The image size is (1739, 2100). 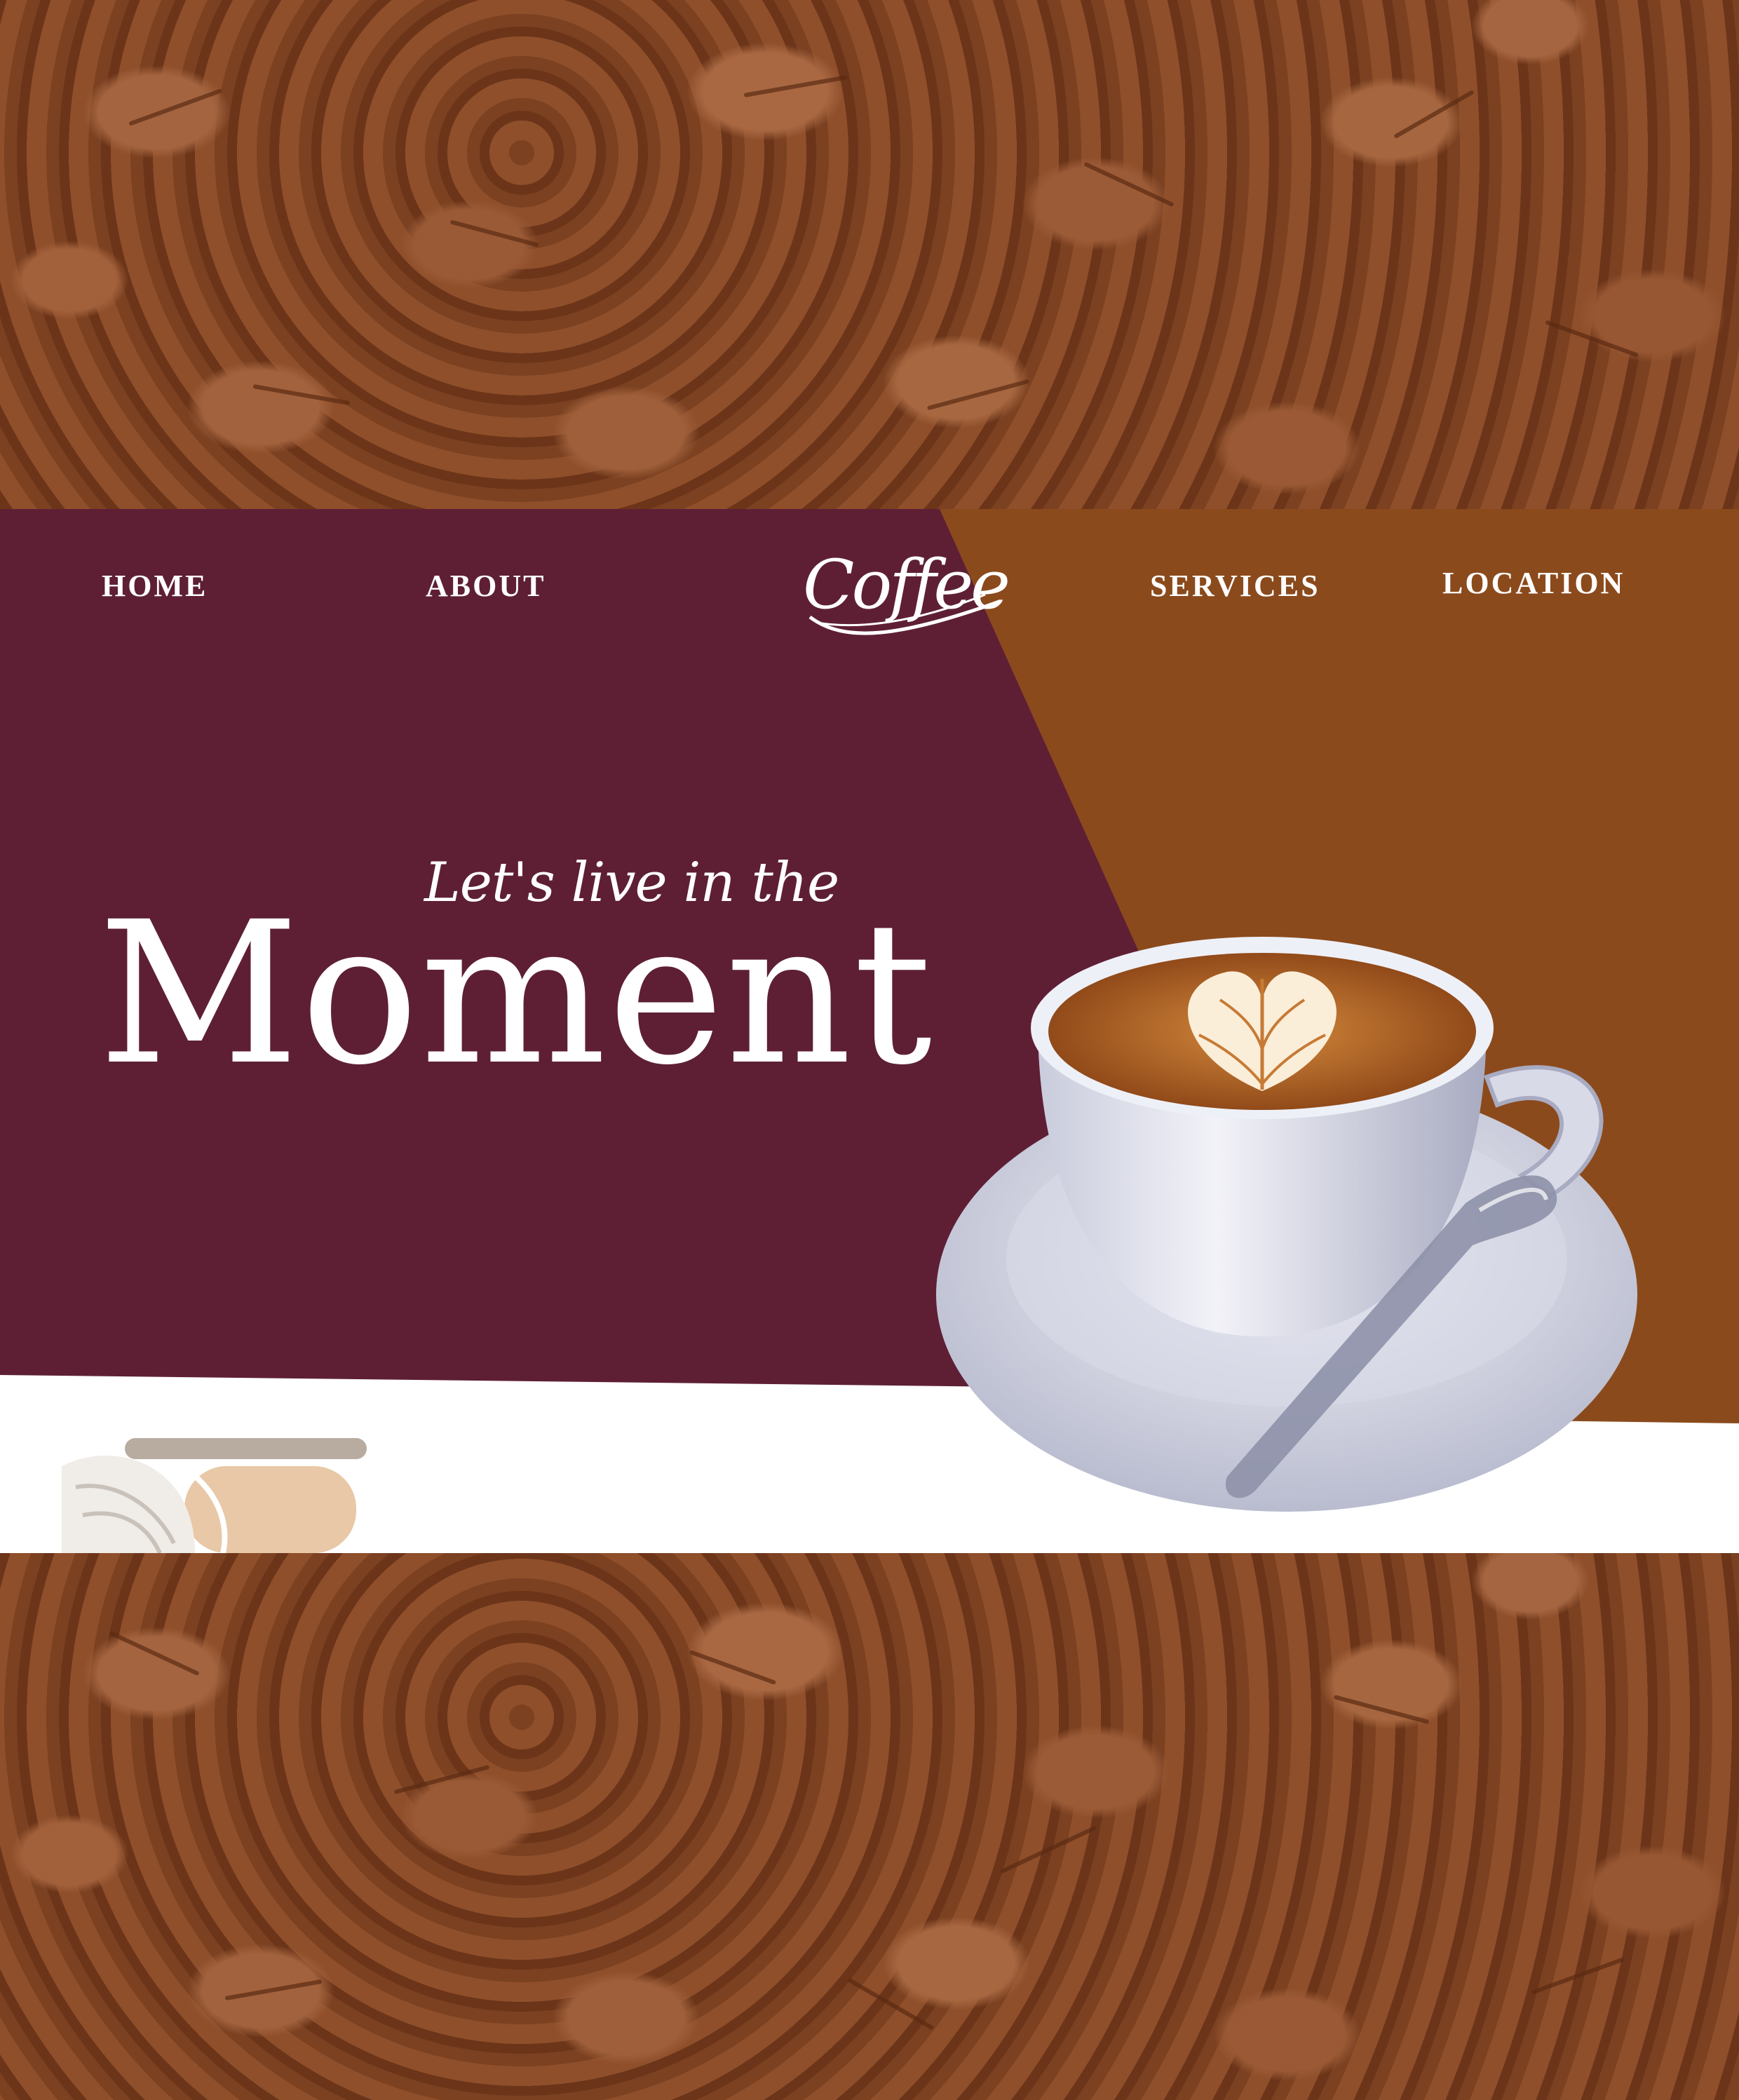 I want to click on latte-cup-image, so click(x=1286, y=1224).